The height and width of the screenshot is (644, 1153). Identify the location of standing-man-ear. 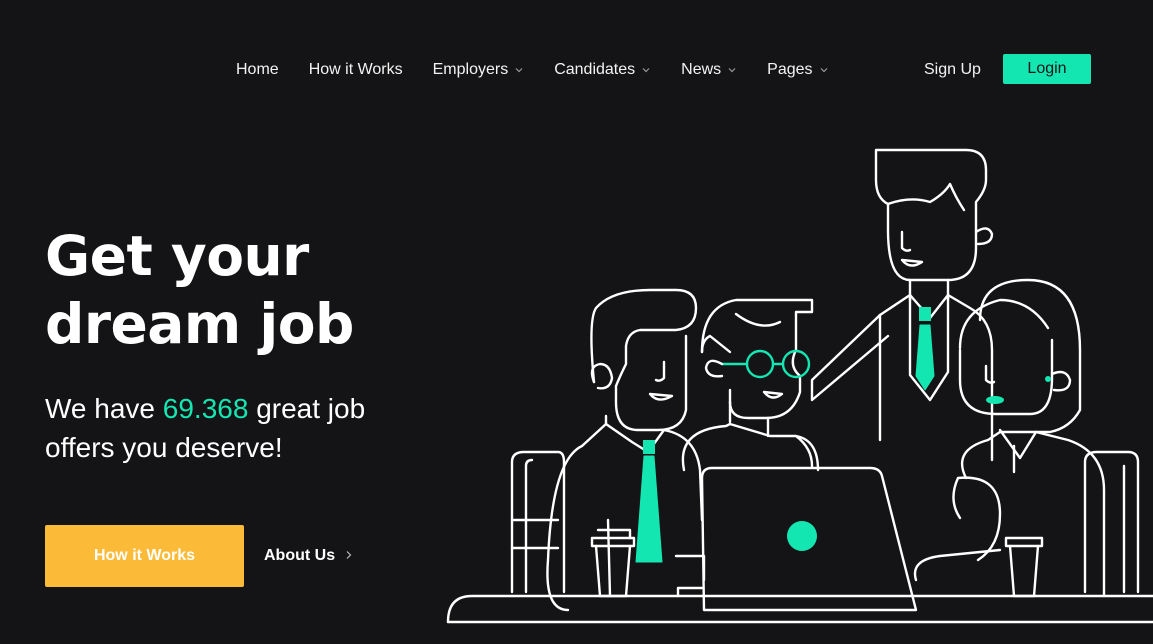
(984, 236).